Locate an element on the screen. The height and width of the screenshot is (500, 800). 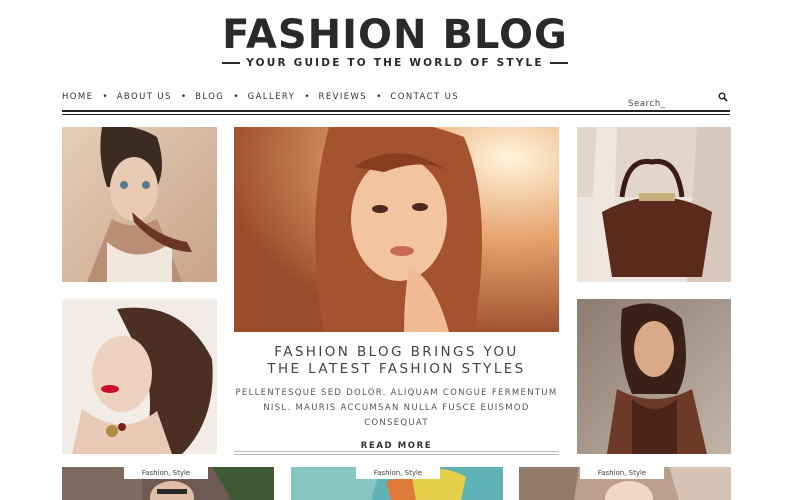
nav-item-contact-us: CONTACT US is located at coordinates (424, 97).